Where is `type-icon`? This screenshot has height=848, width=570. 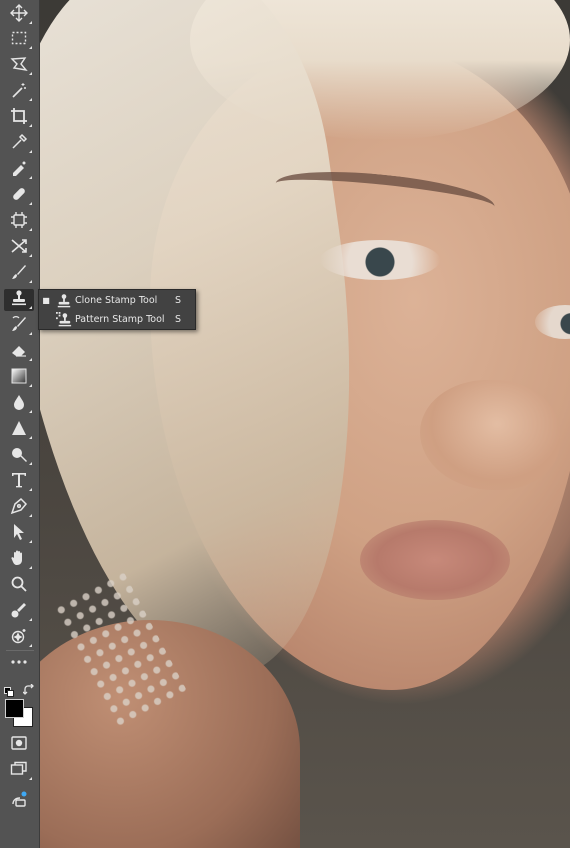 type-icon is located at coordinates (19, 482).